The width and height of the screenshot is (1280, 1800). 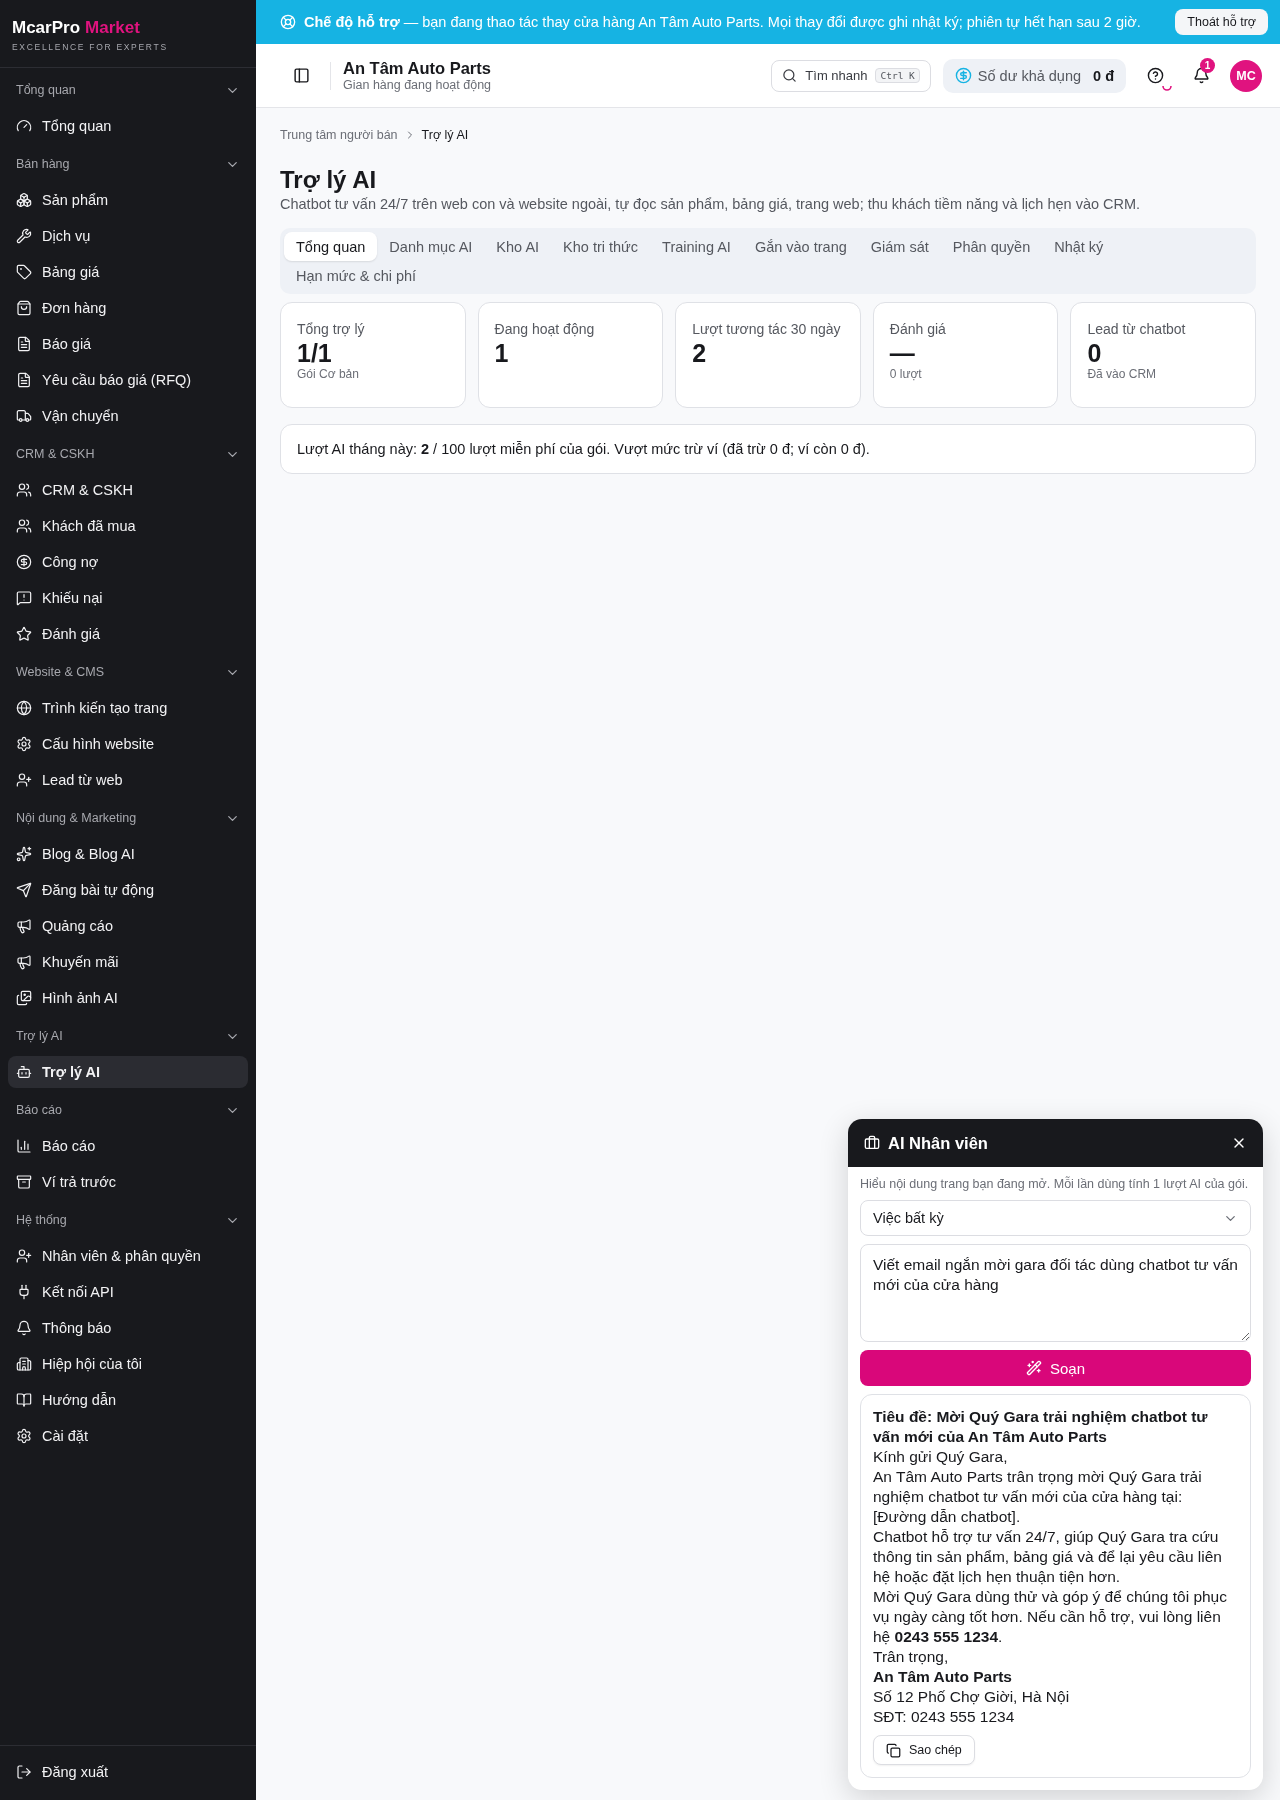 I want to click on breadcrumb-link: Trợ lý AI, so click(x=445, y=135).